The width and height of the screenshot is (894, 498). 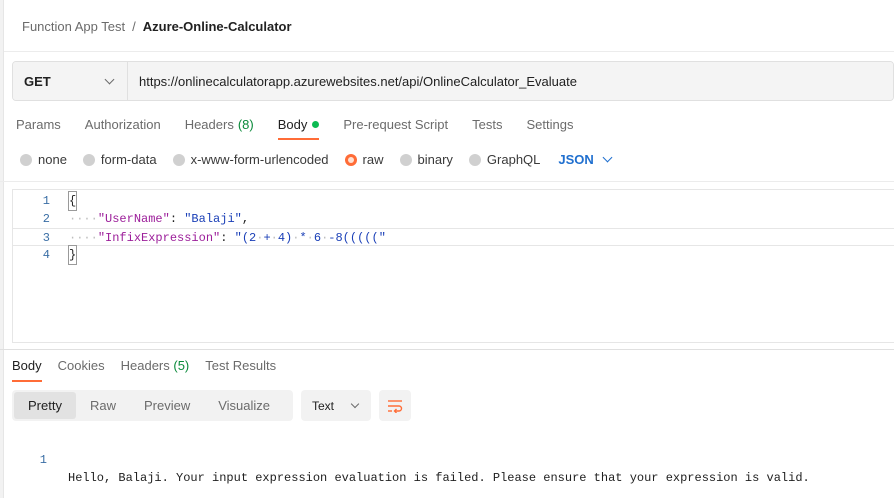 I want to click on request-url-bar: GET, so click(x=453, y=81).